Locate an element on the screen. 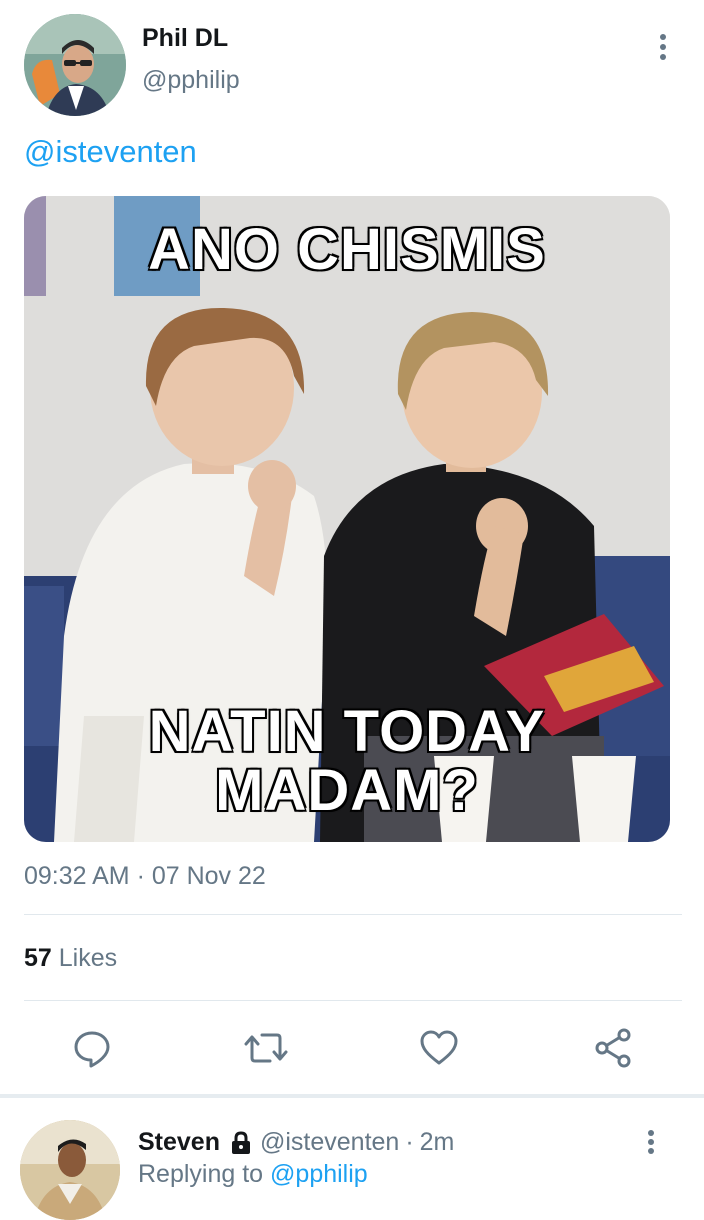  retweet-button is located at coordinates (266, 1048).